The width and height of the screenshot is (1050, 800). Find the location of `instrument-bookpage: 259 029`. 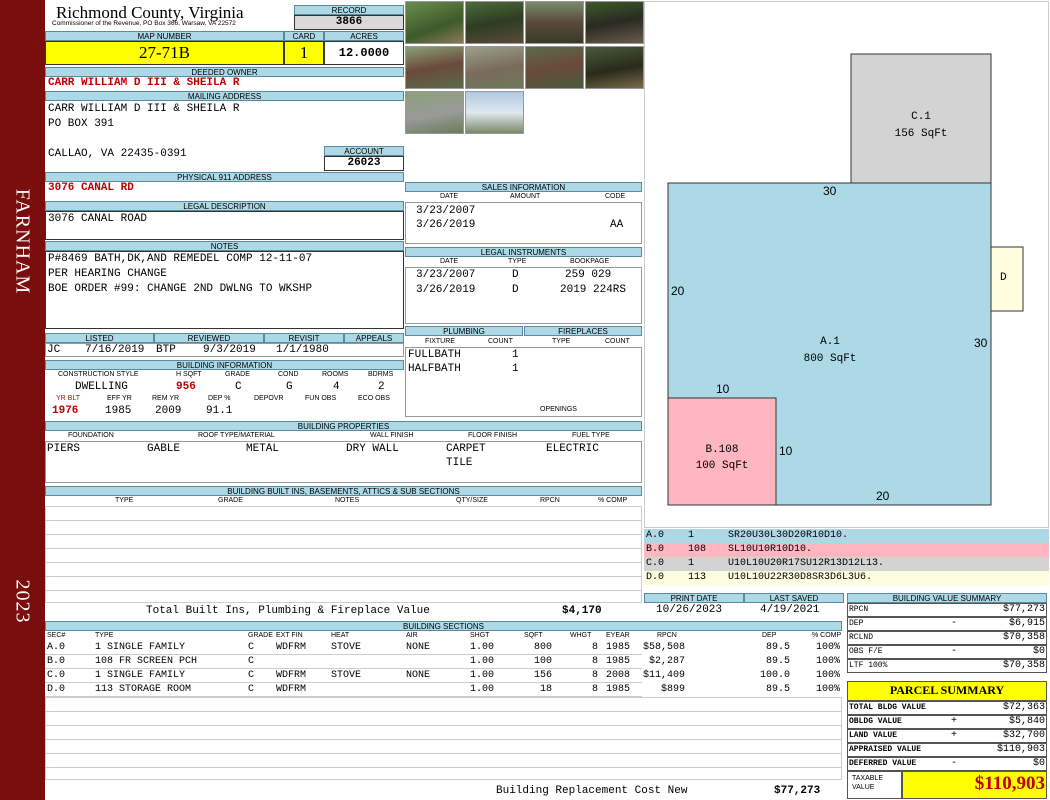

instrument-bookpage: 259 029 is located at coordinates (588, 275).